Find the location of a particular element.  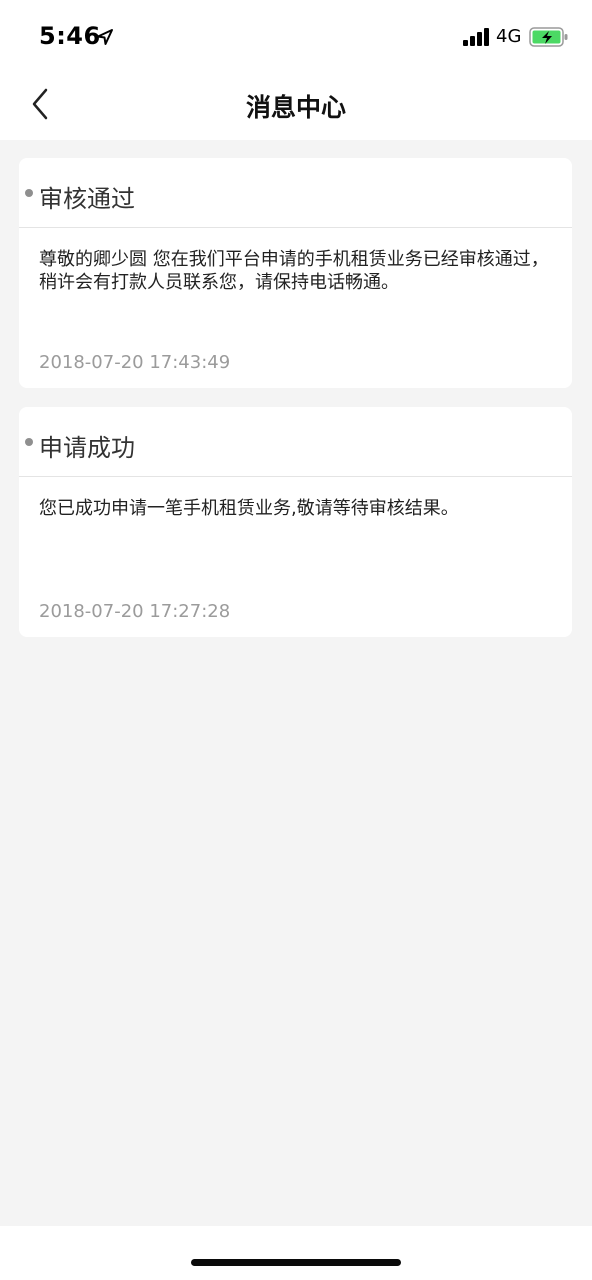

message-timestamp: 2018-07-20 17:27:28 is located at coordinates (135, 611).